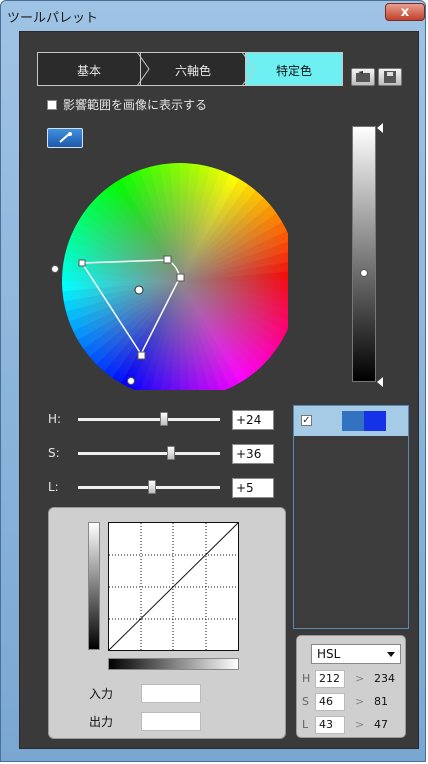 This screenshot has height=764, width=428. I want to click on window-title: ツールパレット, so click(53, 18).